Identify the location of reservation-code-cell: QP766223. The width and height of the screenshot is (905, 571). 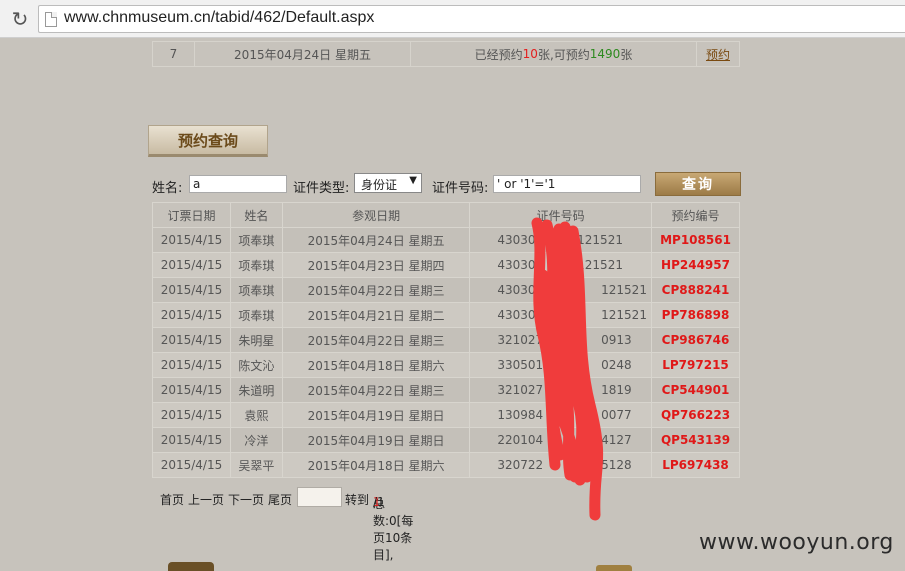
(695, 415).